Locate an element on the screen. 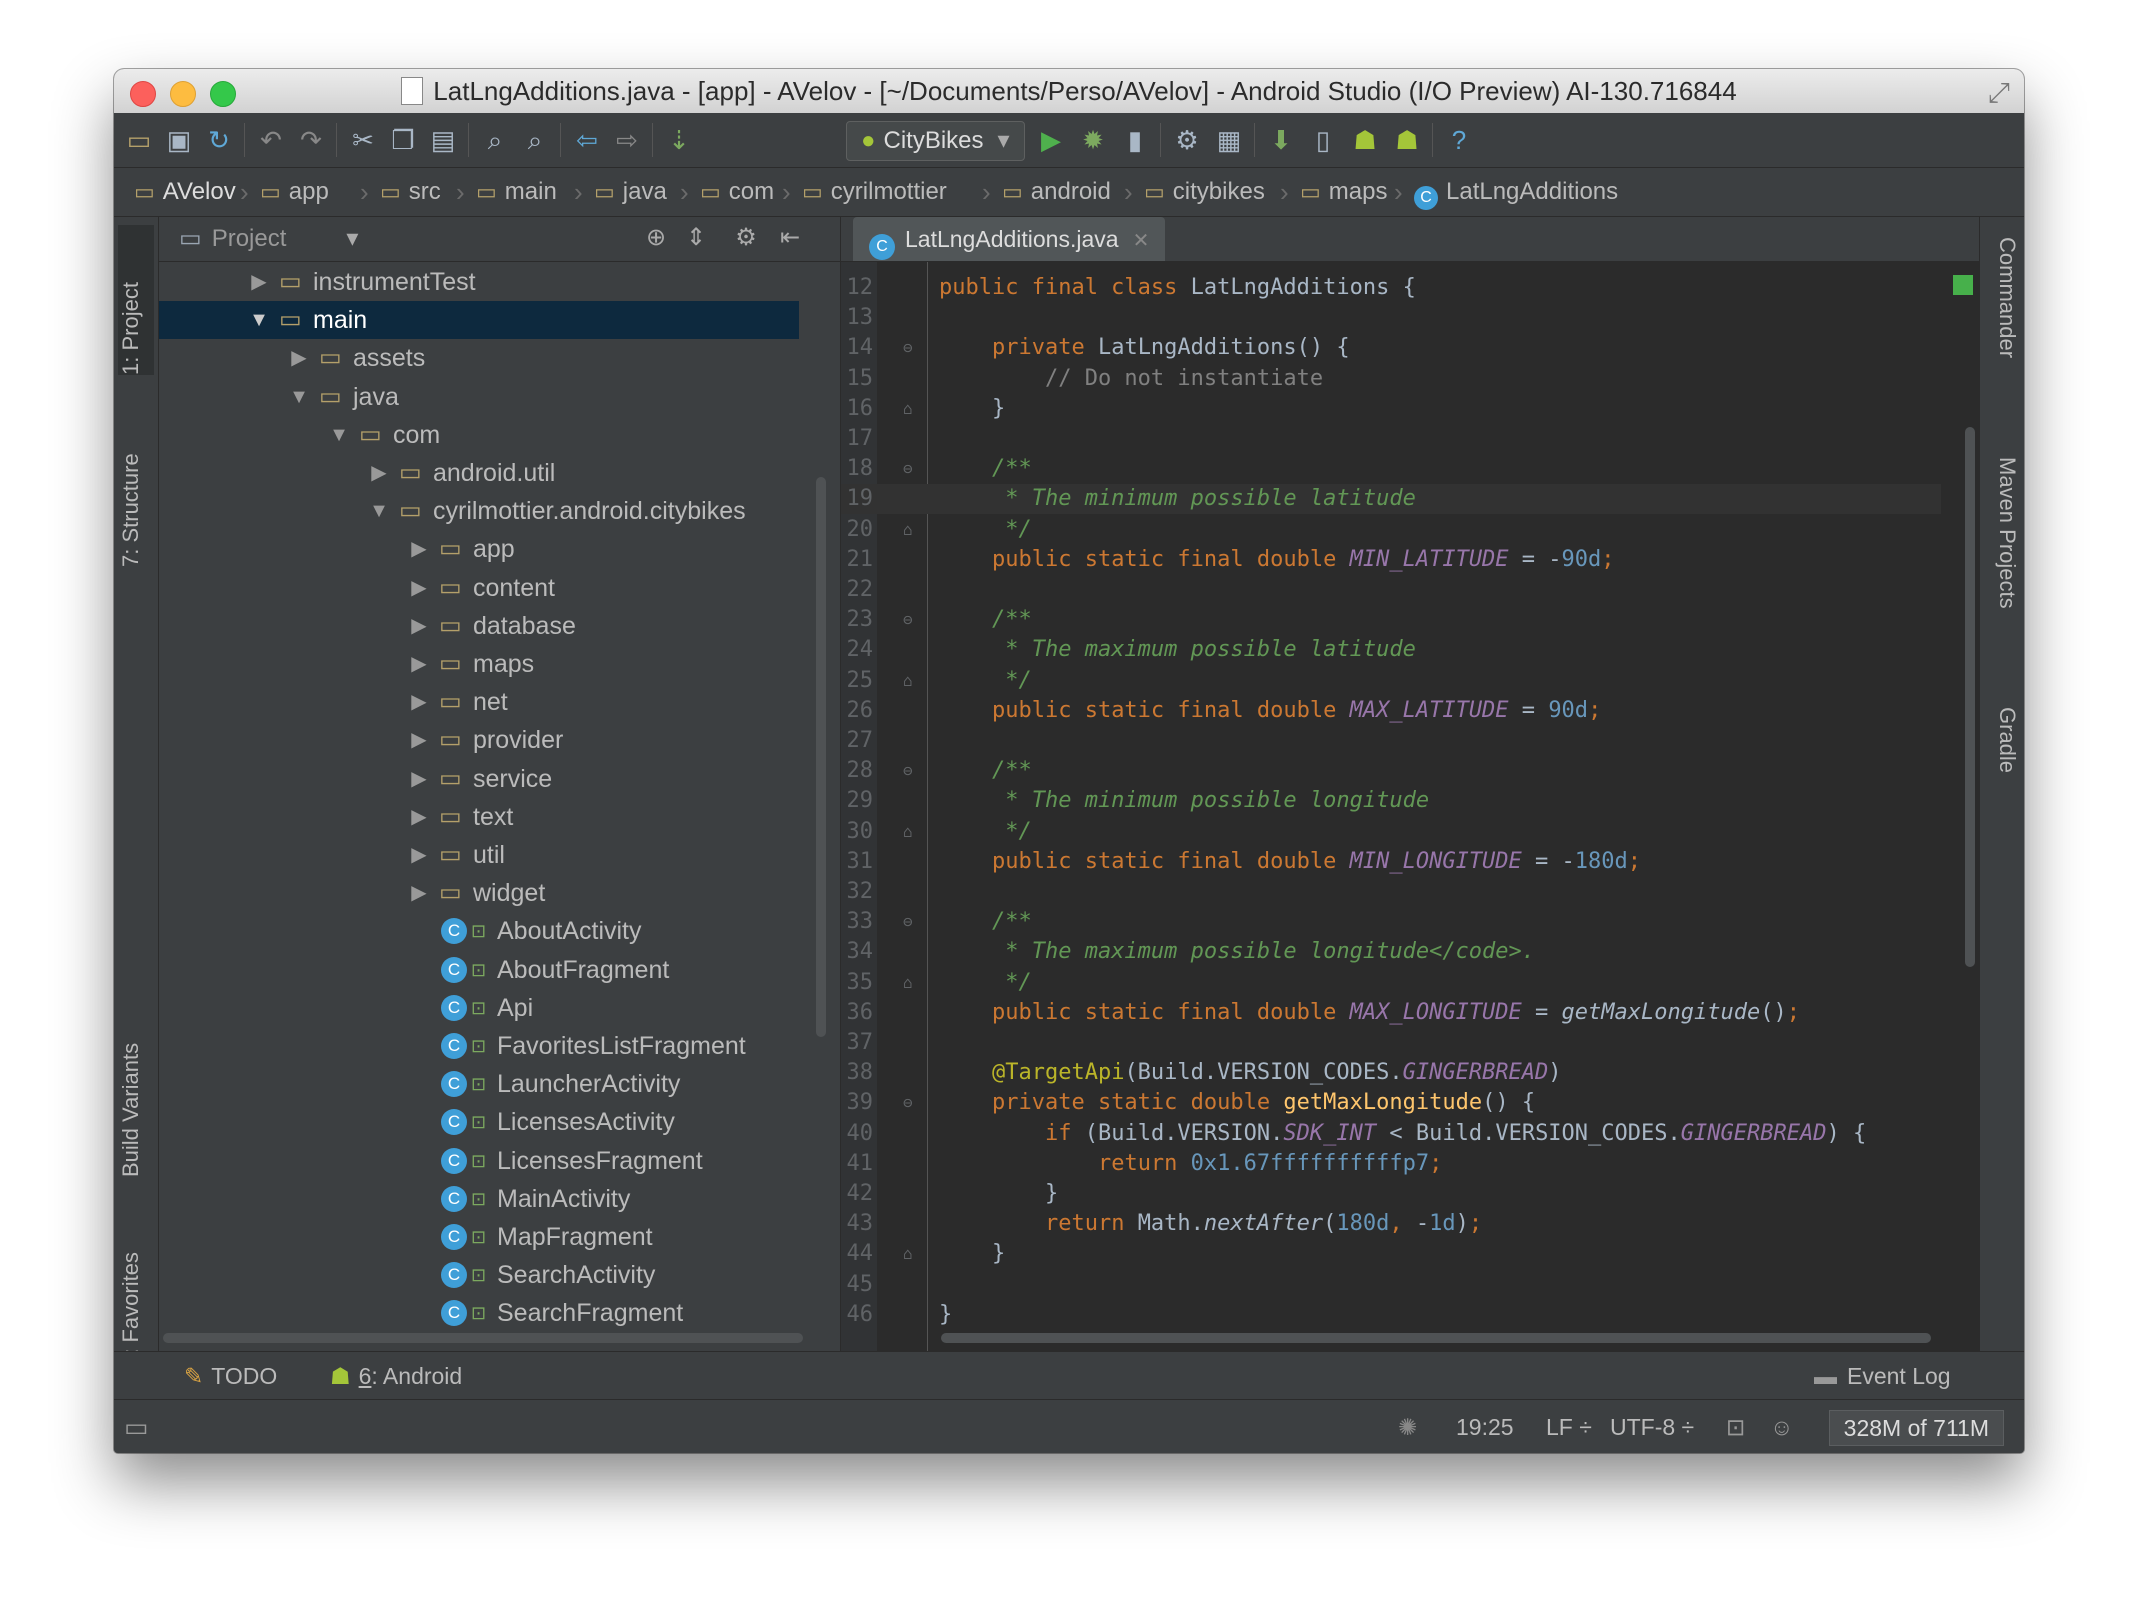 The height and width of the screenshot is (1610, 2138). tab-gradle: Gradle is located at coordinates (2002, 767).